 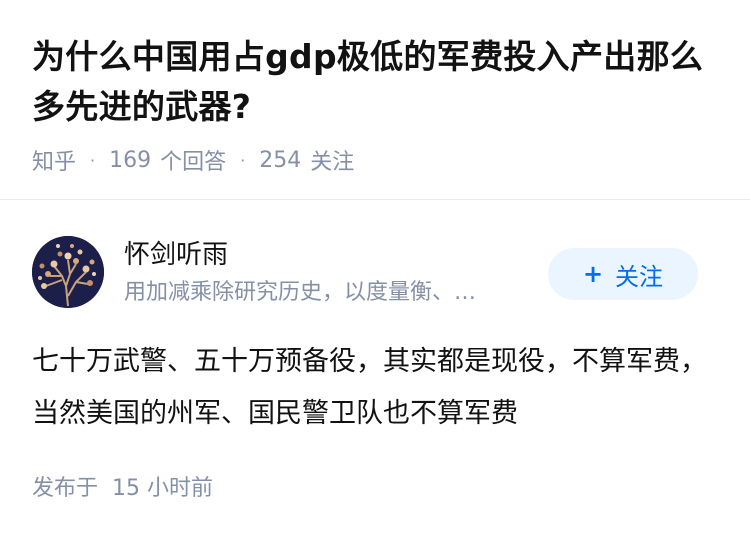 I want to click on answer-count: 169, so click(x=130, y=160).